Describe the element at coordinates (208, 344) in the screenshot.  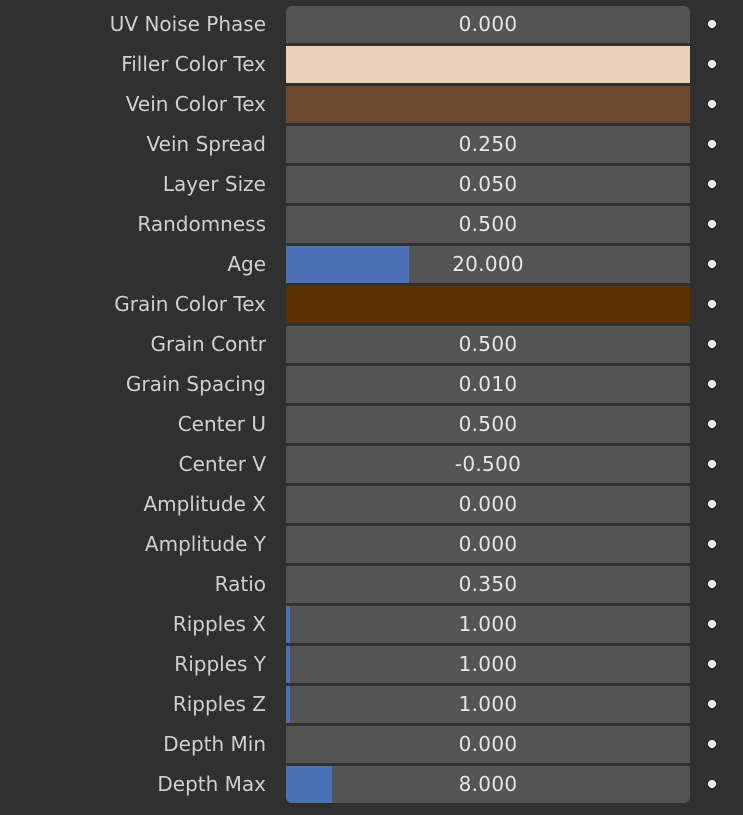
I see `property-label-grain-contr: Grain Contr` at that location.